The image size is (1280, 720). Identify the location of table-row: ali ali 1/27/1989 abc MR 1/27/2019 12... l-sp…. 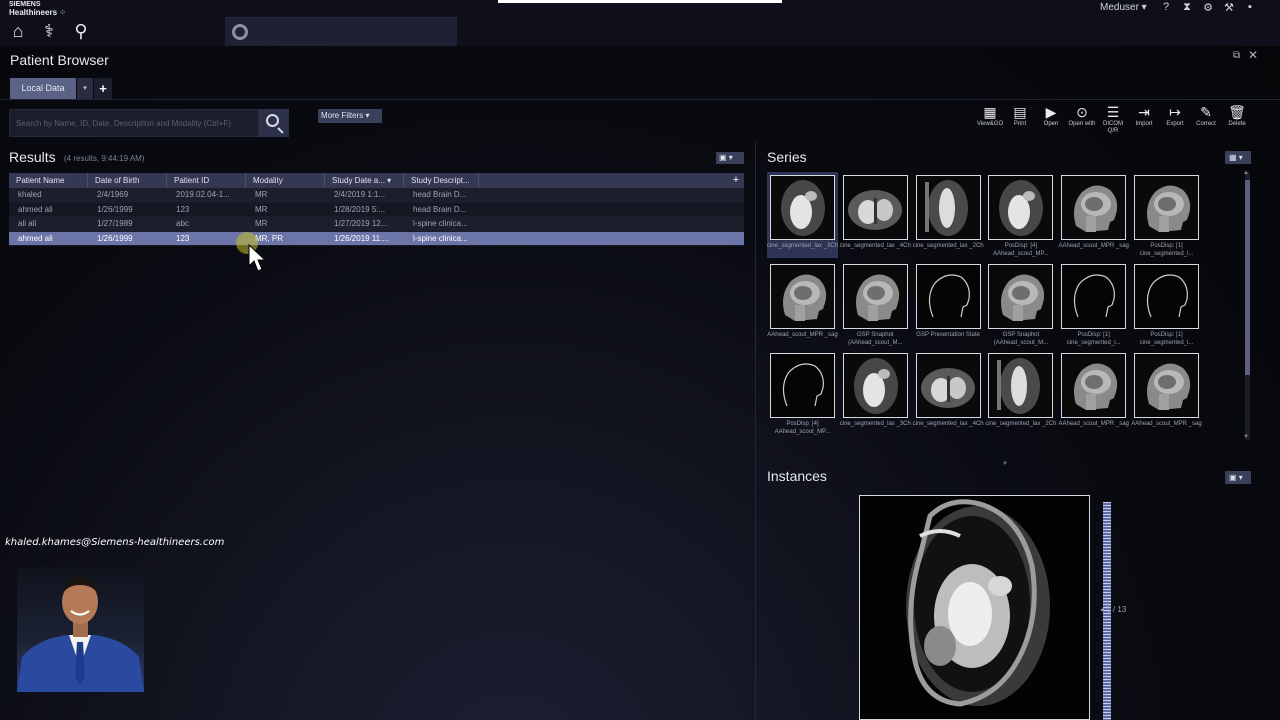
(376, 224).